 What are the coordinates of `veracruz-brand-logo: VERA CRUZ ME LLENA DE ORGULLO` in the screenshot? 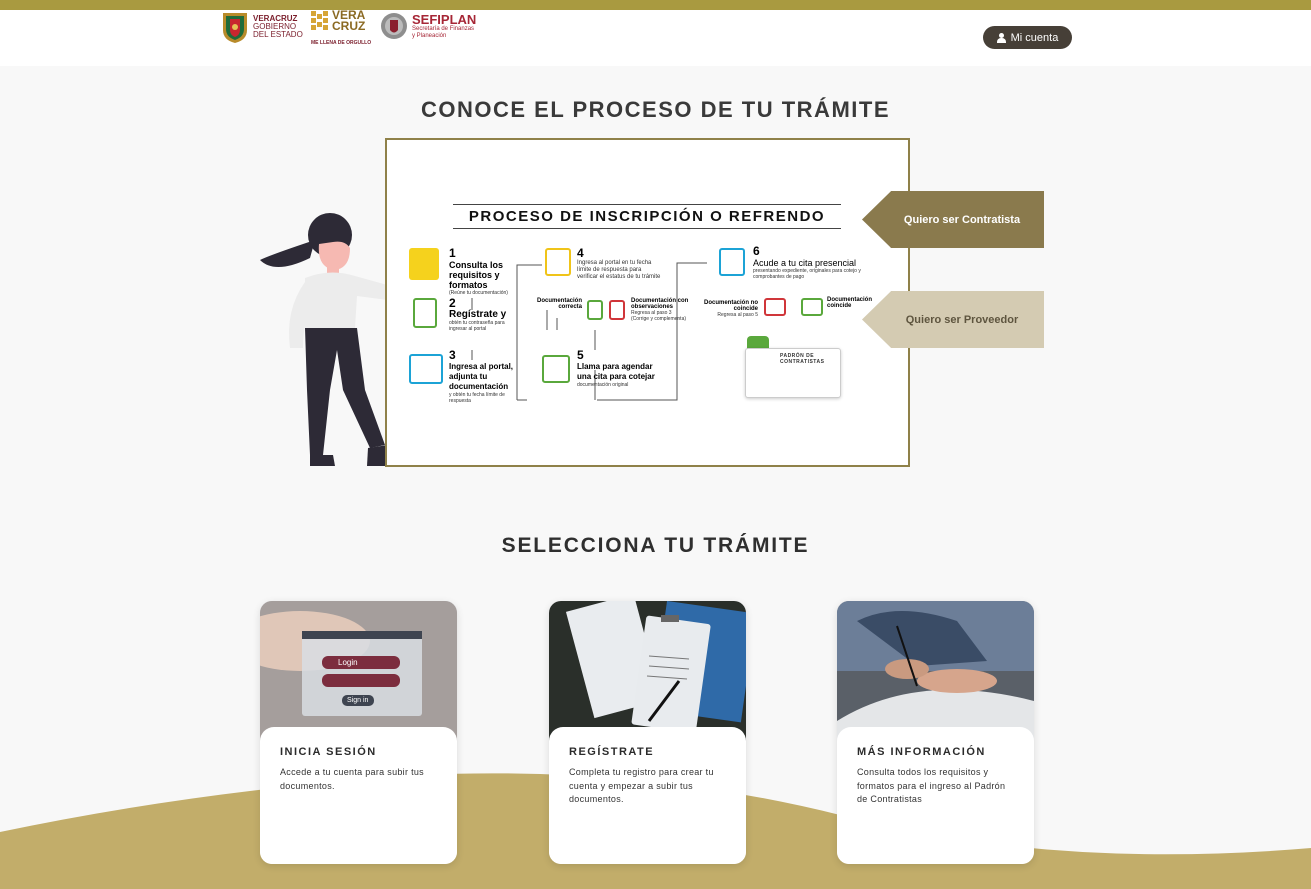 It's located at (340, 27).